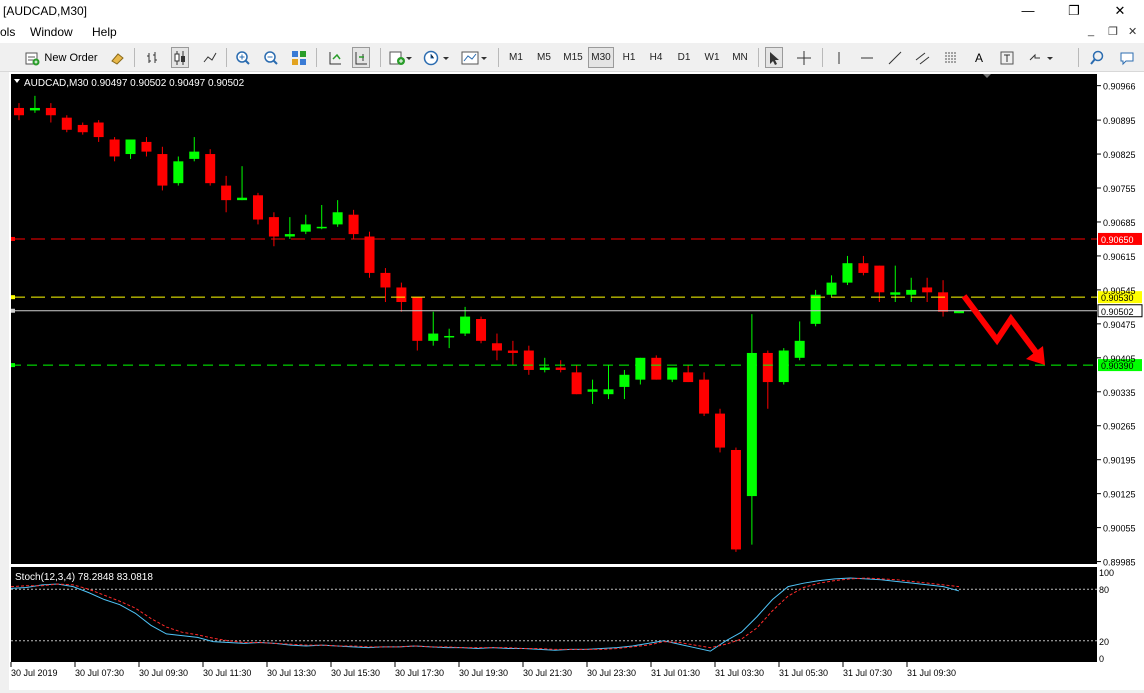  Describe the element at coordinates (1117, 240) in the screenshot. I see `price-level-label: 0.90650` at that location.